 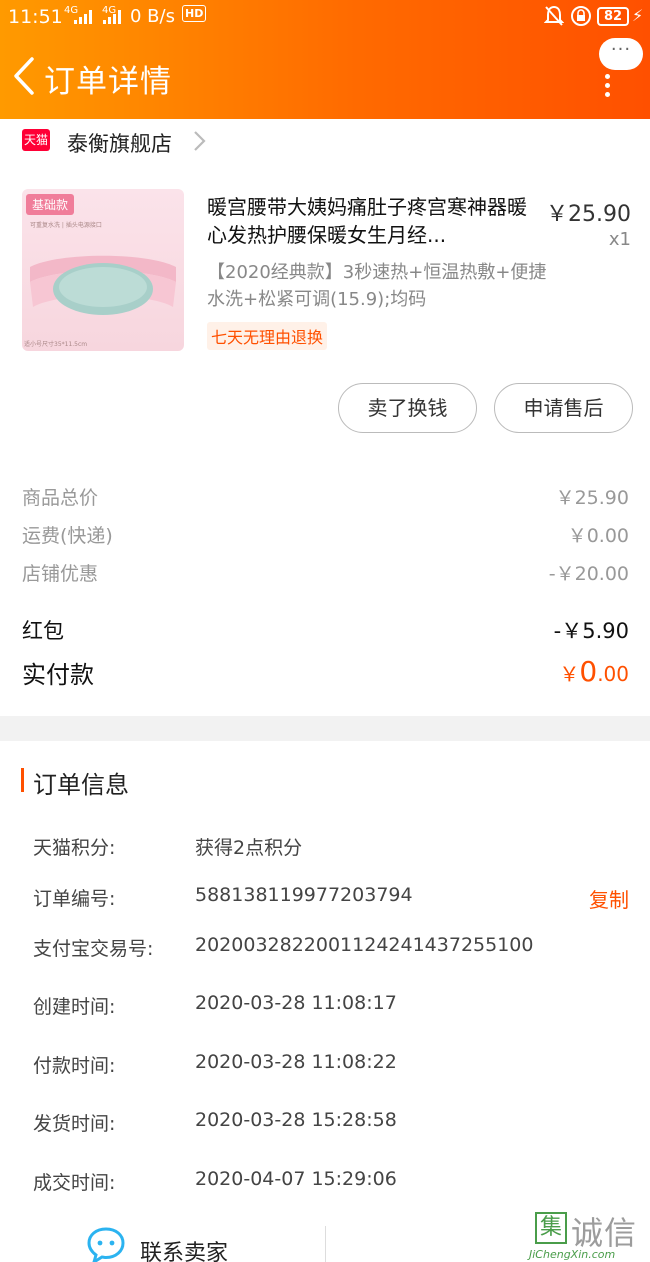 I want to click on info-label: 支付宝交易号:, so click(x=93, y=949).